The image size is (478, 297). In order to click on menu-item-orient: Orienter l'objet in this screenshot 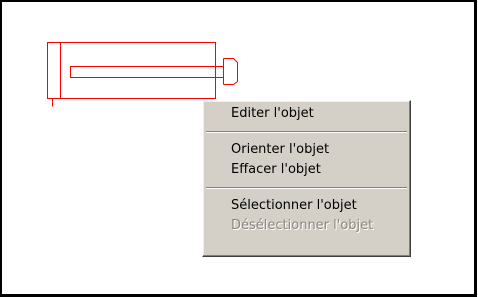, I will do `click(306, 150)`.